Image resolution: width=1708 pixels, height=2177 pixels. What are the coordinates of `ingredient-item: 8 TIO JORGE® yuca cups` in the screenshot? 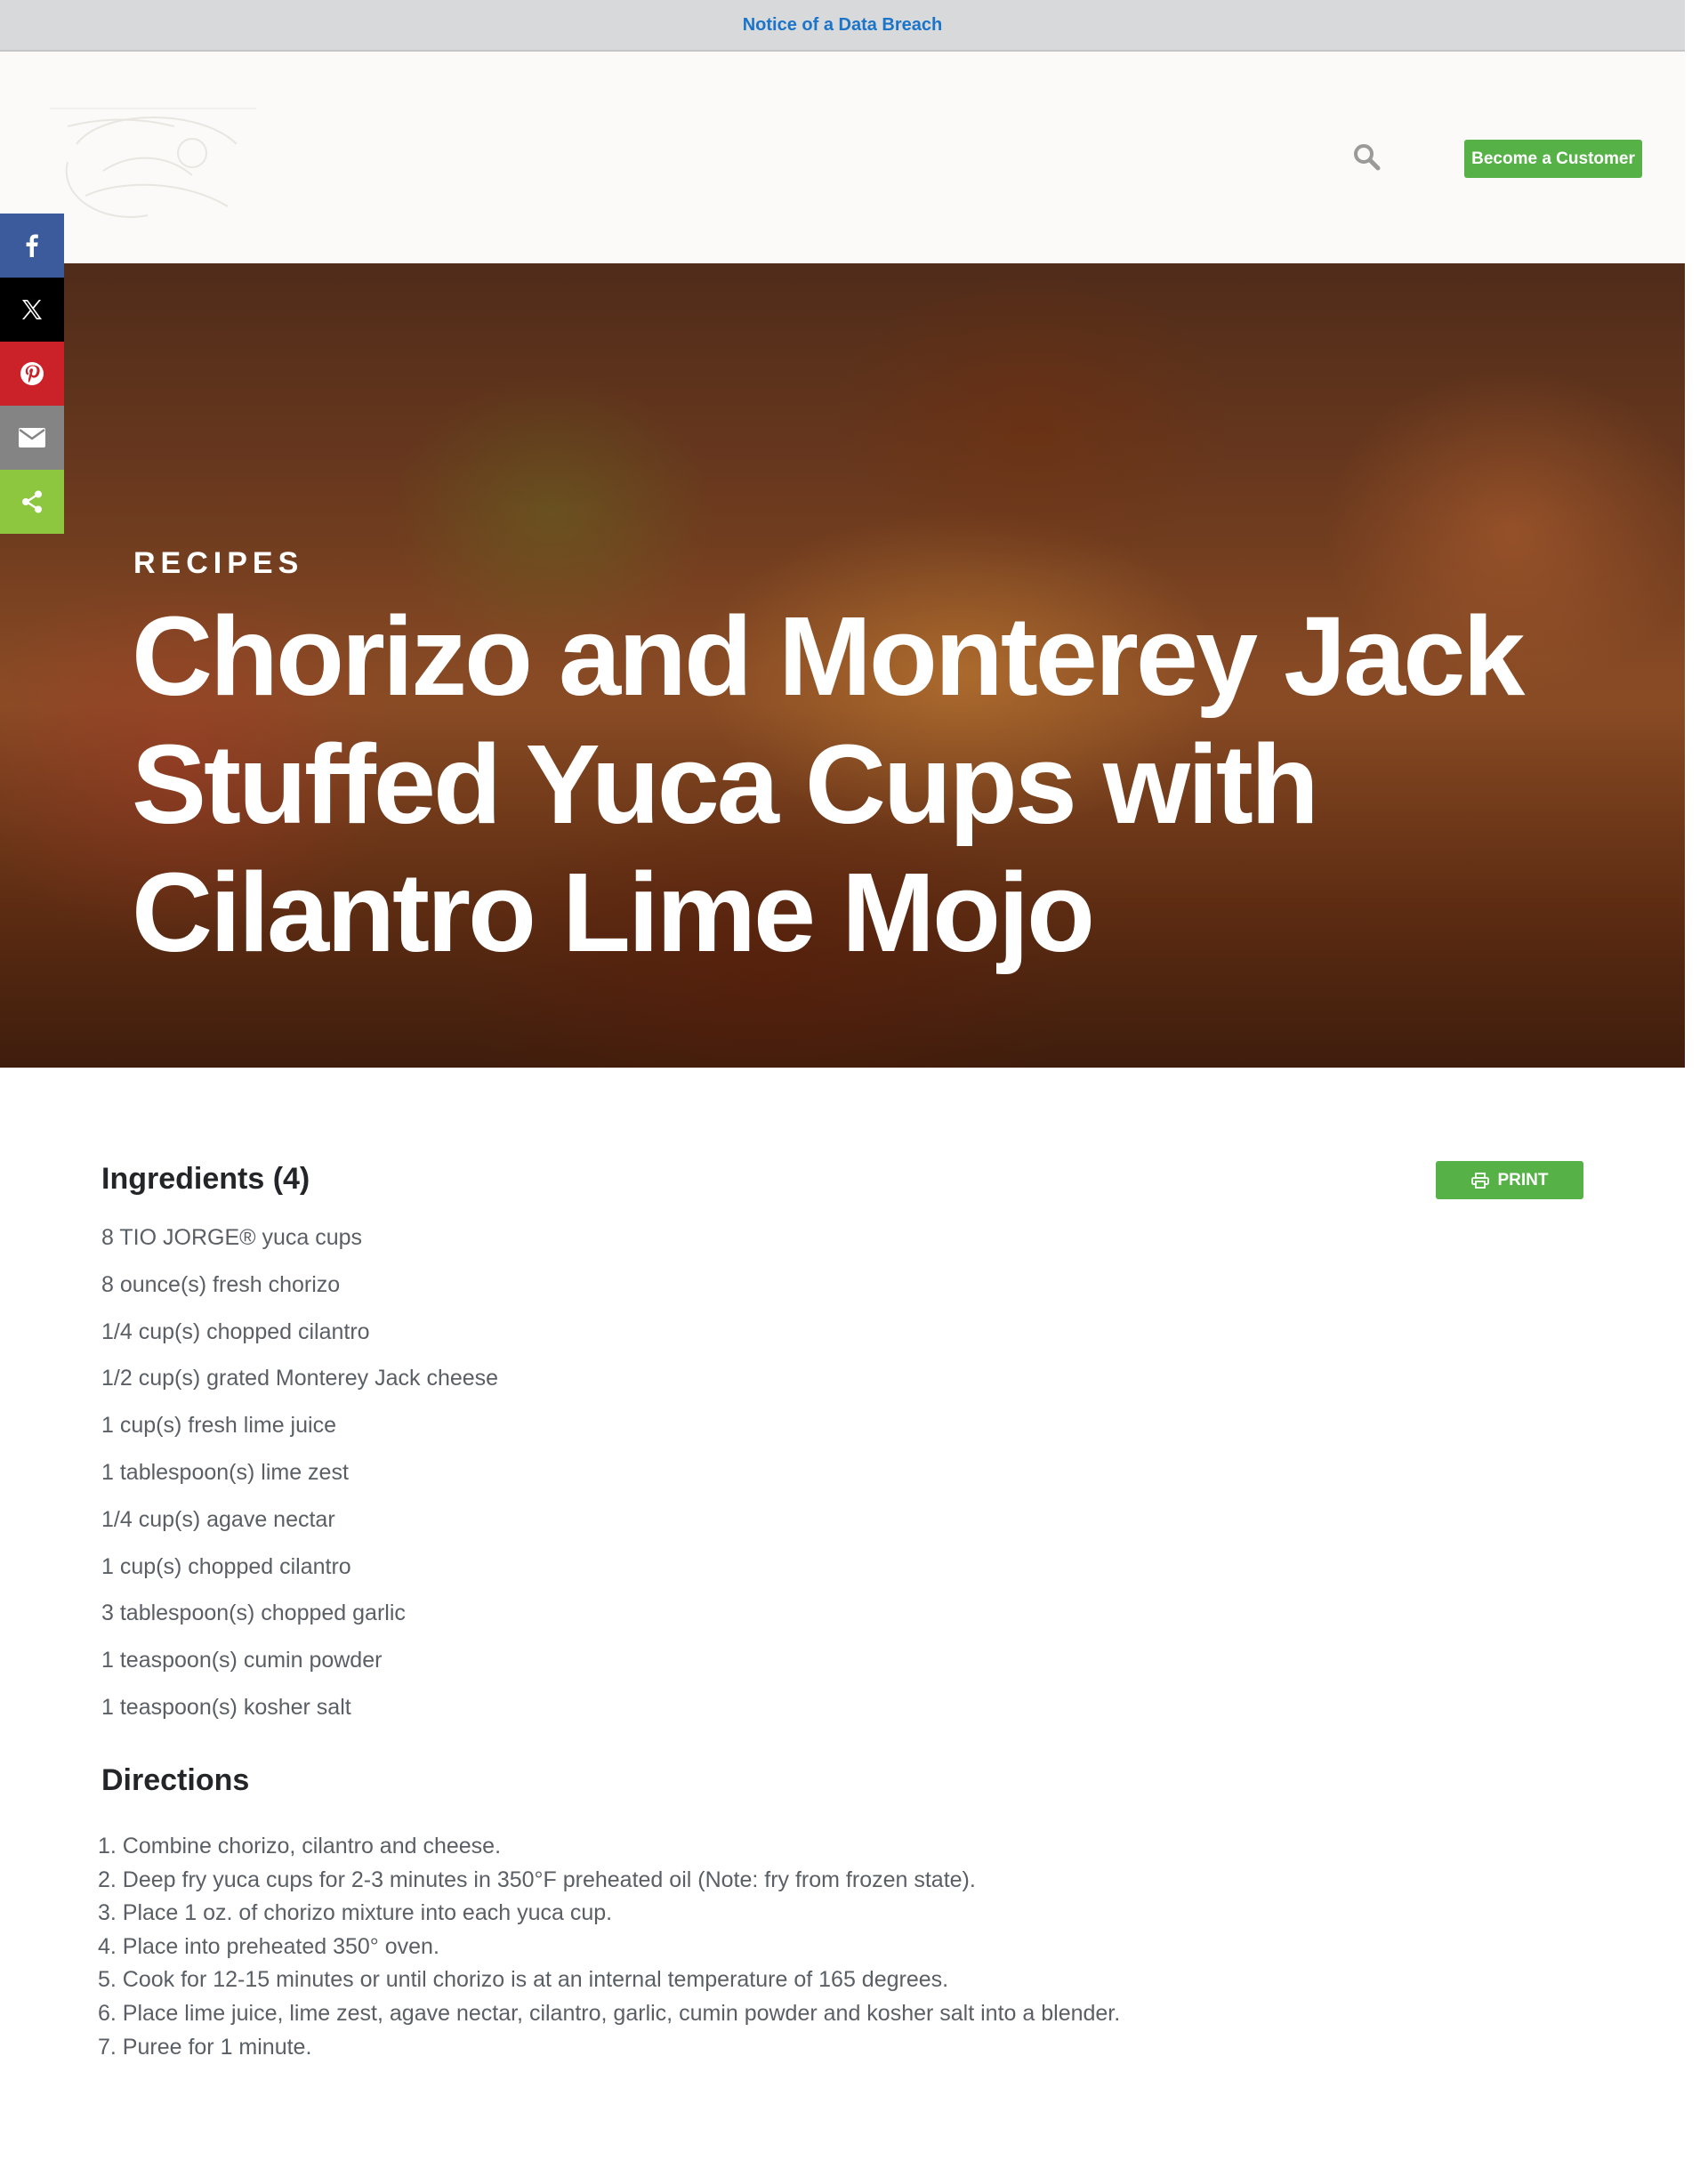 It's located at (232, 1237).